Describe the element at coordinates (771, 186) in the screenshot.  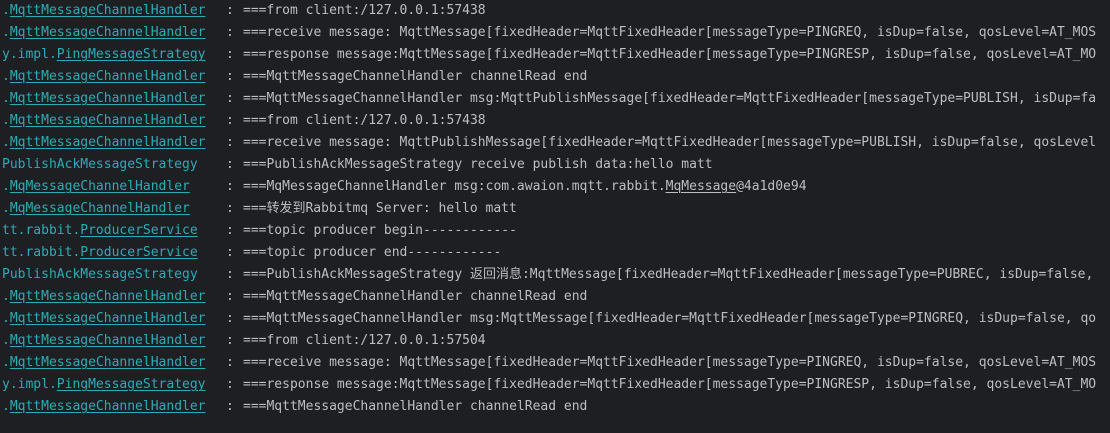
I see `log-message-text: @4a1d0e94` at that location.